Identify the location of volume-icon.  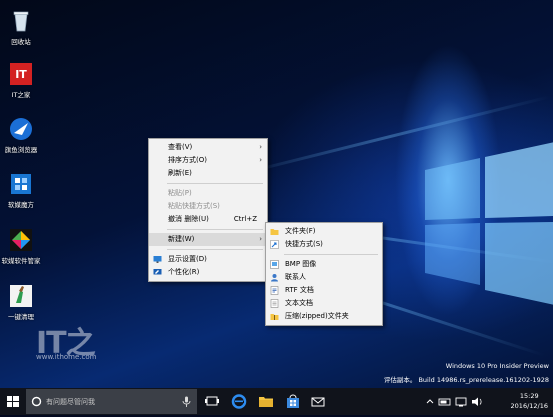
(477, 401).